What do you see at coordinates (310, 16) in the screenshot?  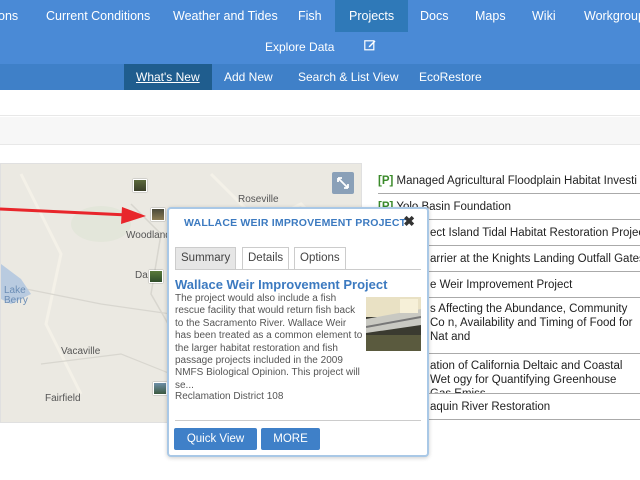 I see `nav-item-fish: Fish` at bounding box center [310, 16].